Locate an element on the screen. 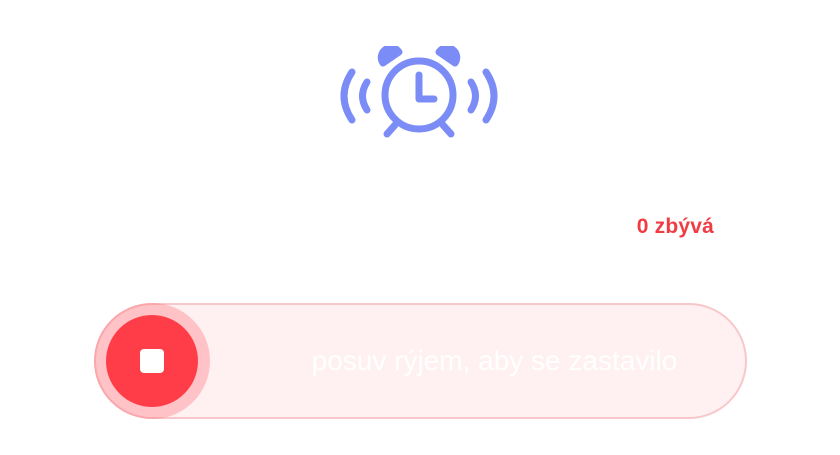 The image size is (840, 455). slide-to-stop-handle is located at coordinates (152, 361).